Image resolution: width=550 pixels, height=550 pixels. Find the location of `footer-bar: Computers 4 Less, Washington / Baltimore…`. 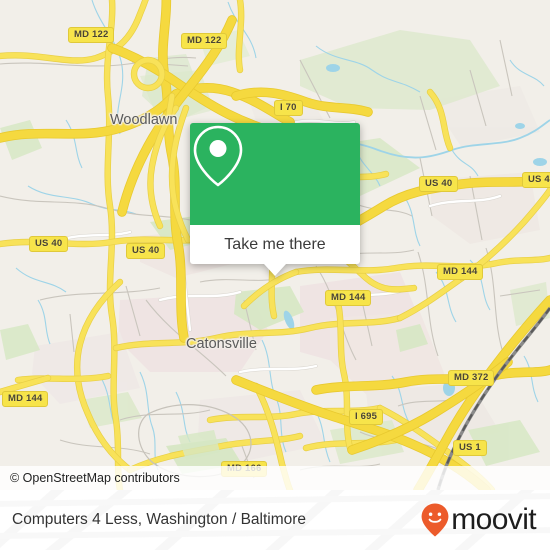

footer-bar: Computers 4 Less, Washington / Baltimore… is located at coordinates (275, 520).